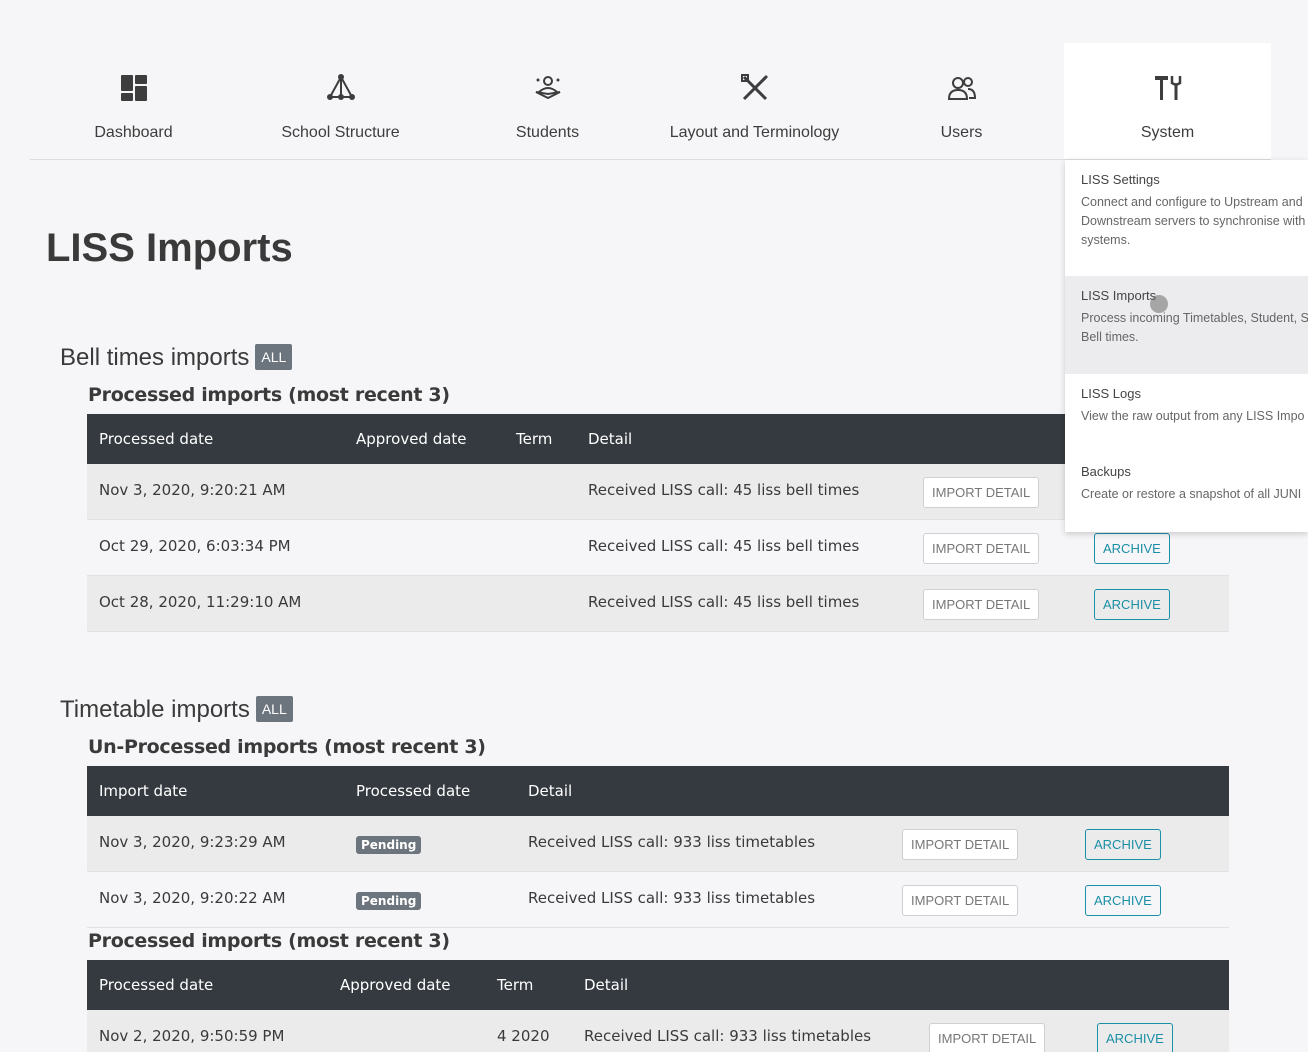  I want to click on mouse-cursor-indicator, so click(1159, 304).